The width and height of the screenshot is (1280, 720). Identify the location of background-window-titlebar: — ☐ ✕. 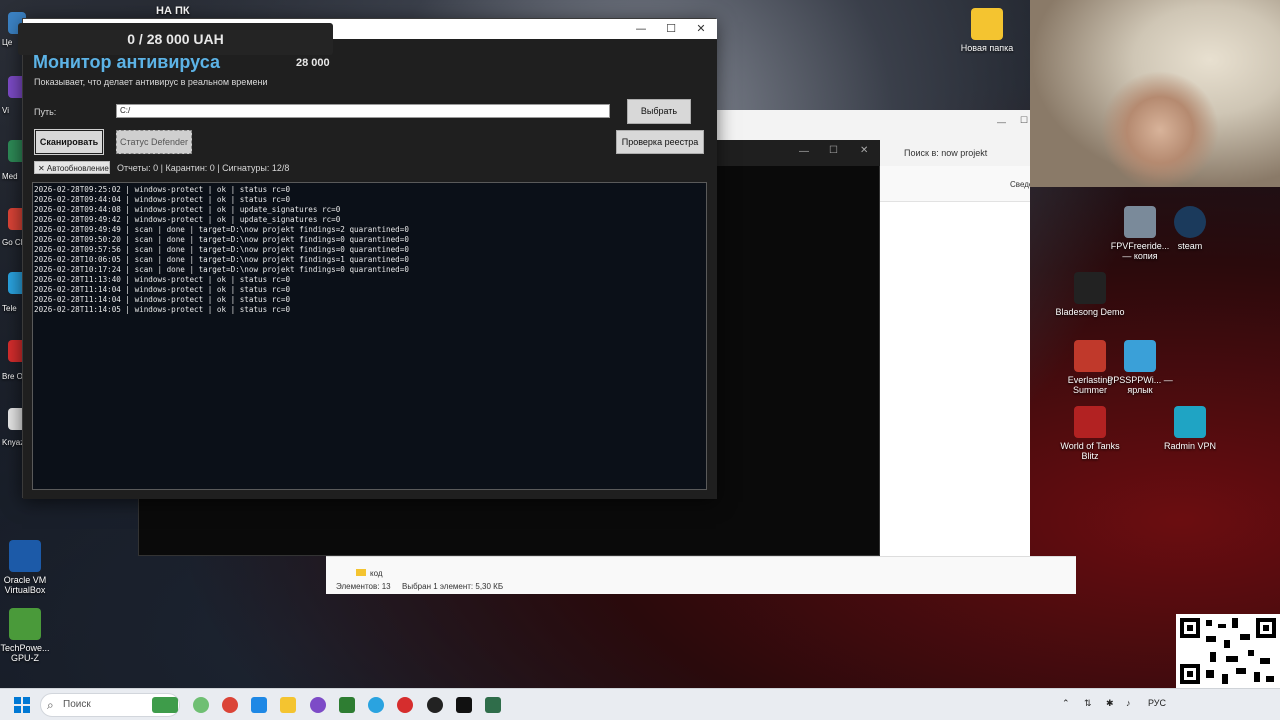
(797, 153).